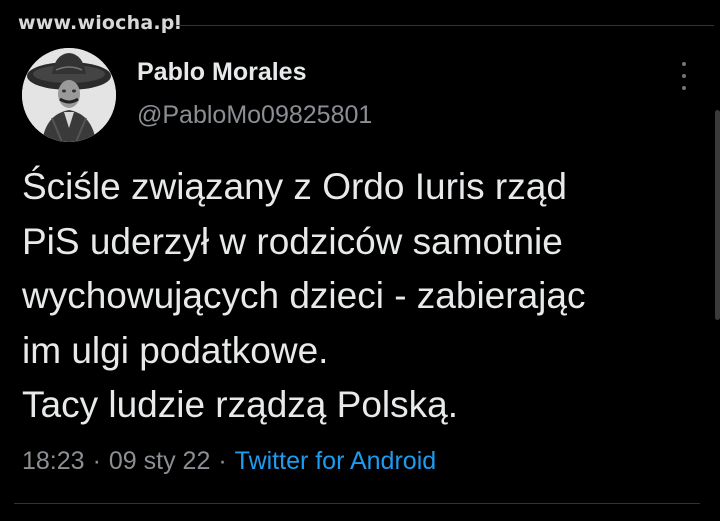  Describe the element at coordinates (304, 295) in the screenshot. I see `tweet-text-line: wychowujących dzieci - zabierając` at that location.